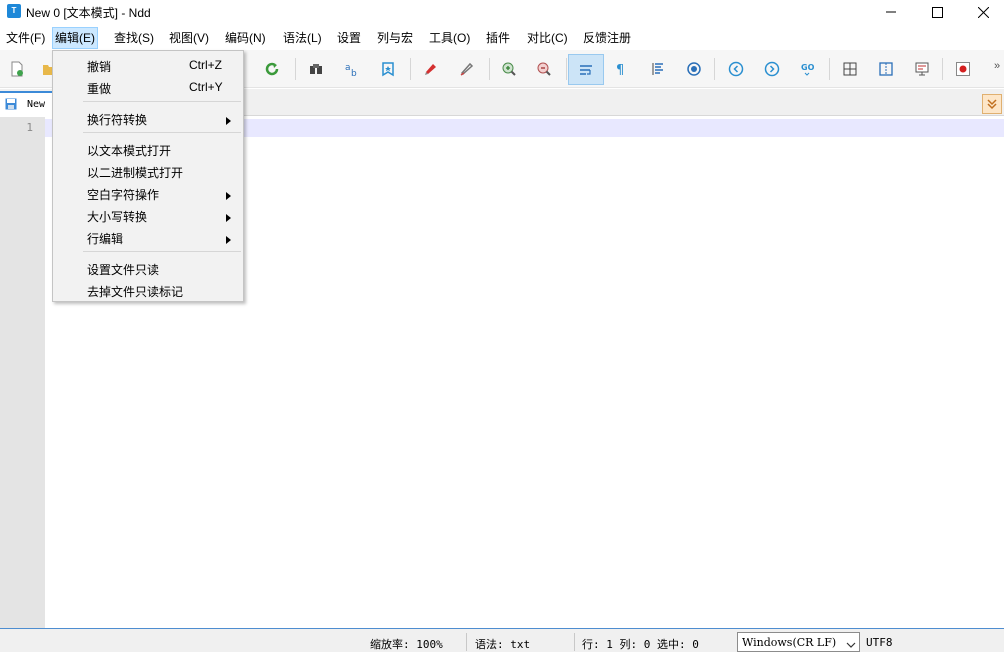  I want to click on menu-item-undo: 撤销 Ctrl+Z, so click(148, 65).